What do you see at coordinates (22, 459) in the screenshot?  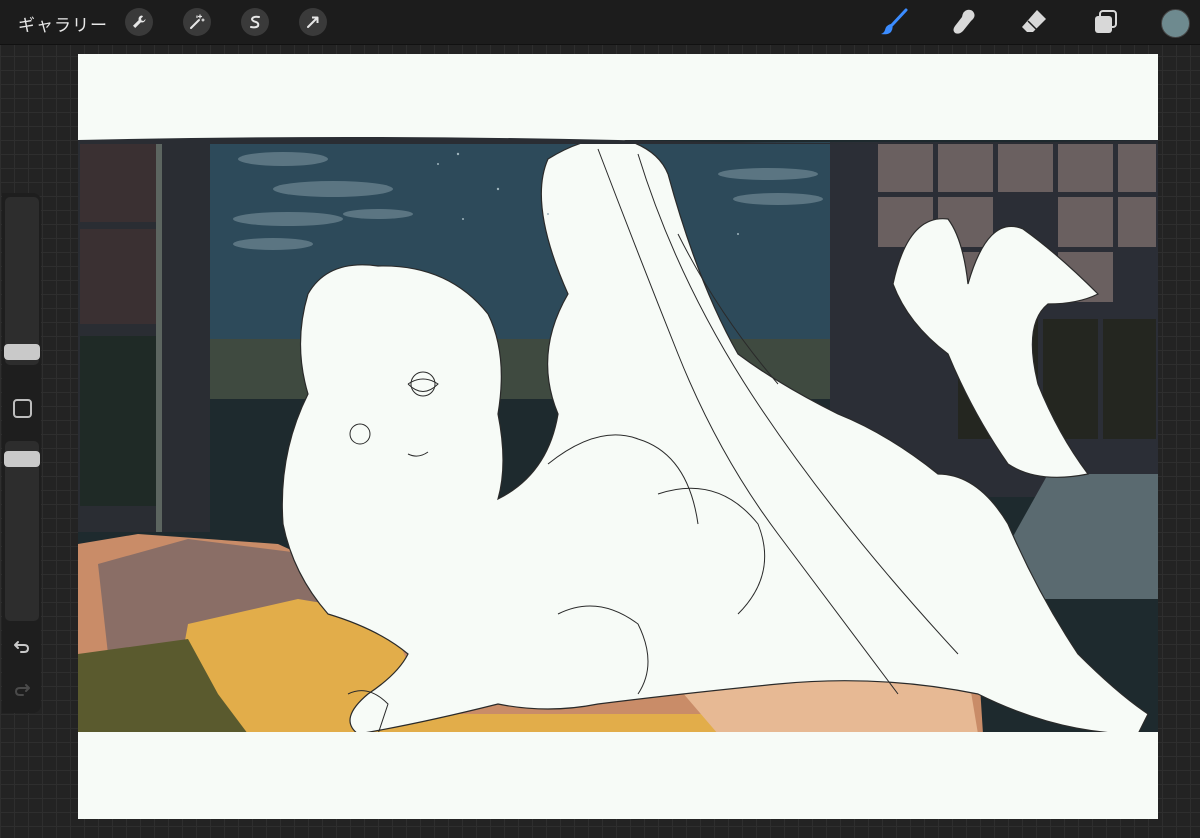 I see `opacity-thumb` at bounding box center [22, 459].